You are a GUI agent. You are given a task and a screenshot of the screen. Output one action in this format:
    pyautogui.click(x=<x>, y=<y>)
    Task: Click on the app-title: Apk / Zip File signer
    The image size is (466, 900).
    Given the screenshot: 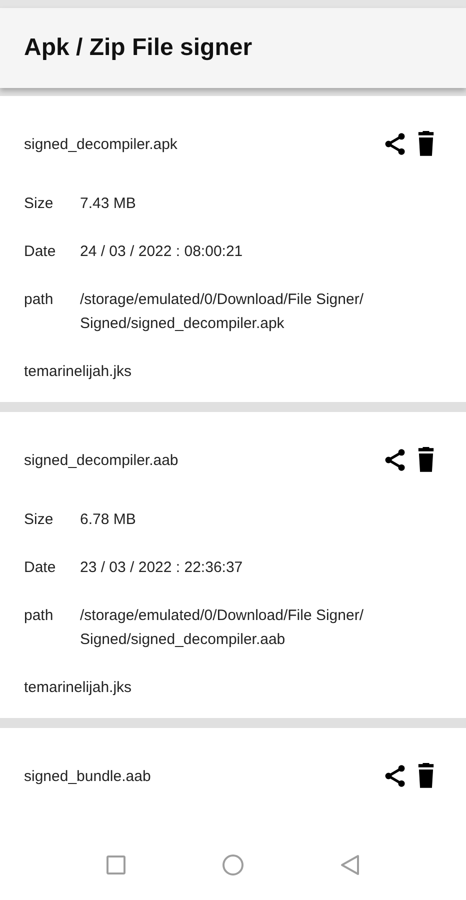 What is the action you would take?
    pyautogui.click(x=138, y=48)
    